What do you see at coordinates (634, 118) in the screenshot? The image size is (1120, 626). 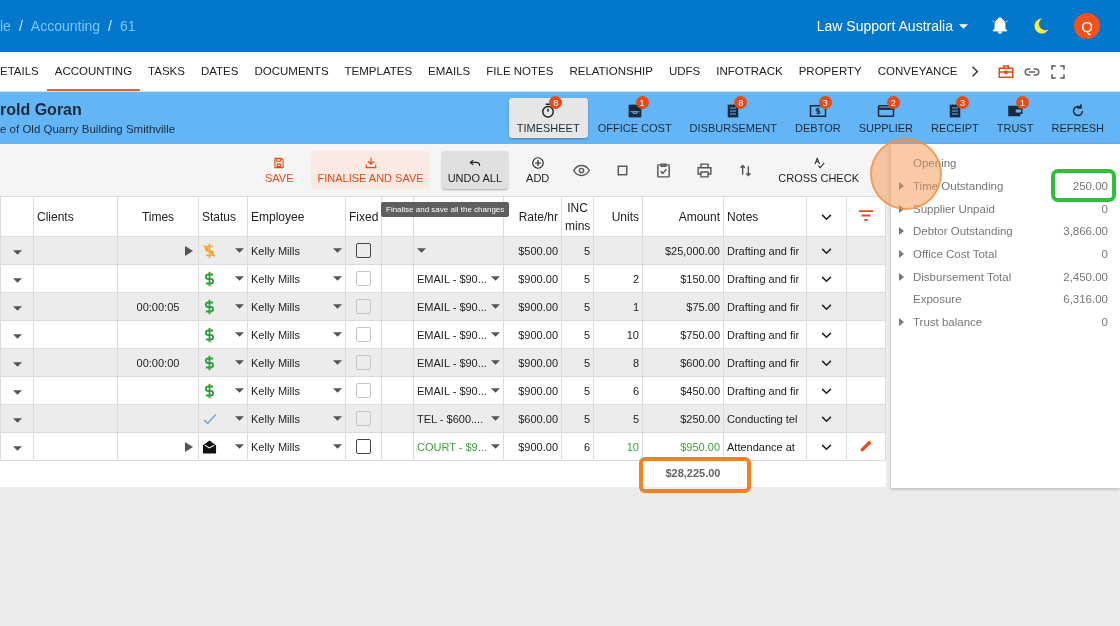 I see `ledger-button: 1 OFFICE COST` at bounding box center [634, 118].